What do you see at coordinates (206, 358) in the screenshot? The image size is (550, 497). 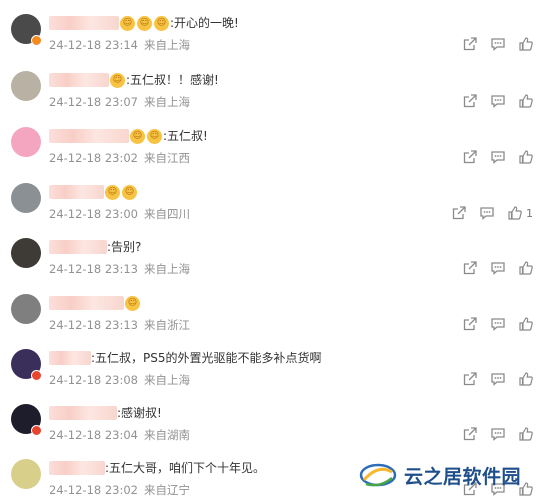 I see `comment-text: :五仁叔，PS5的外置光驱能不能多补点货啊` at bounding box center [206, 358].